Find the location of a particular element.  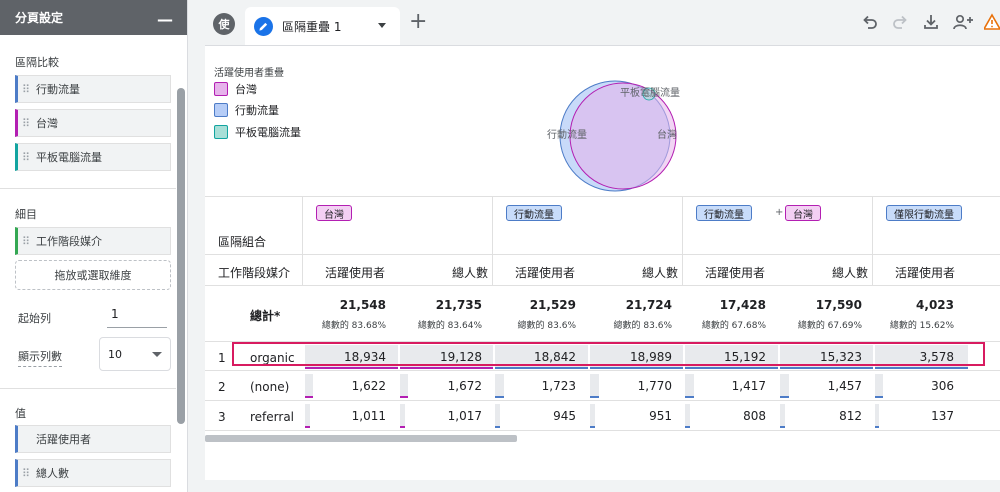

legend-item-mobile: 行動流量 is located at coordinates (246, 110).